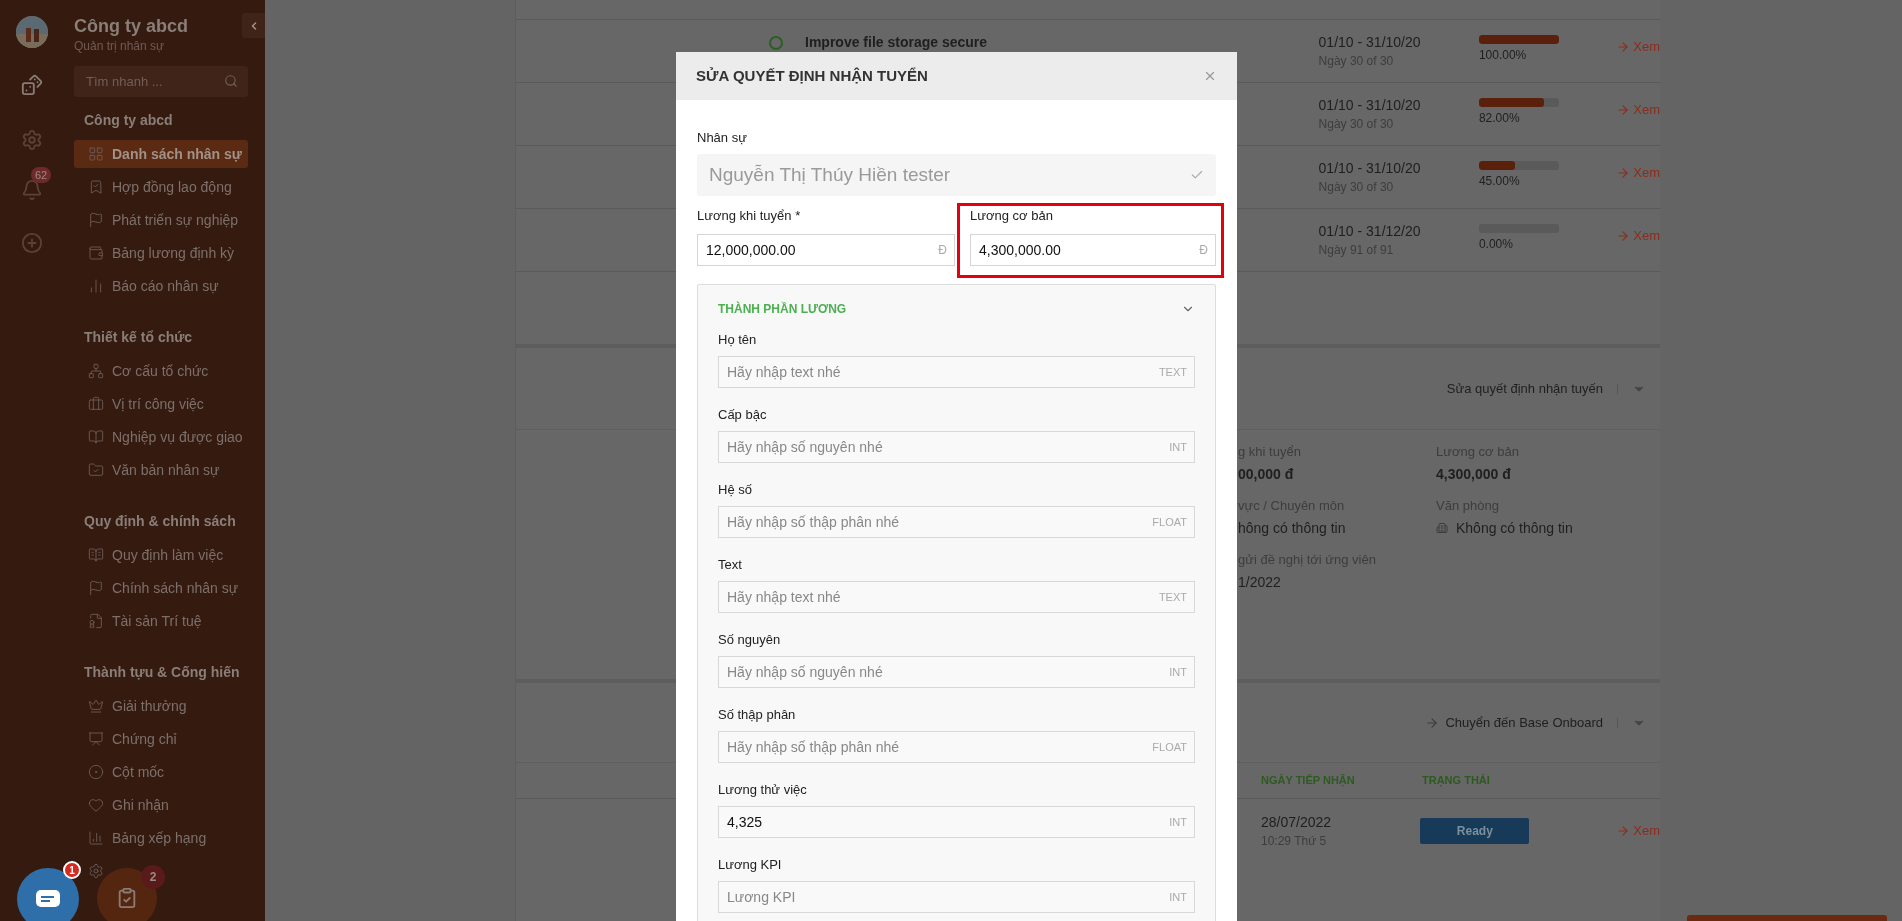 The width and height of the screenshot is (1902, 921). I want to click on section-title: Thành tựu & Cống hiến, so click(162, 672).